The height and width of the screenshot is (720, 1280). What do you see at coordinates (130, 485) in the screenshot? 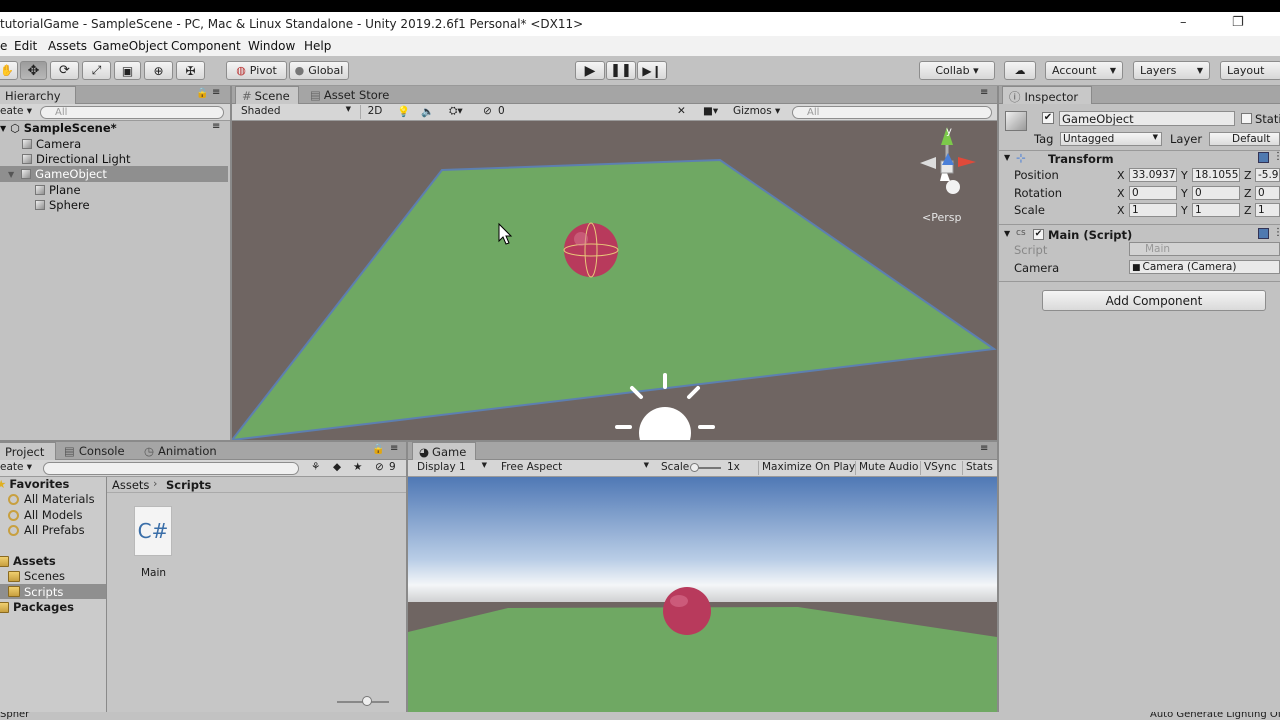
I see `breadcrumb-assets: Assets` at bounding box center [130, 485].